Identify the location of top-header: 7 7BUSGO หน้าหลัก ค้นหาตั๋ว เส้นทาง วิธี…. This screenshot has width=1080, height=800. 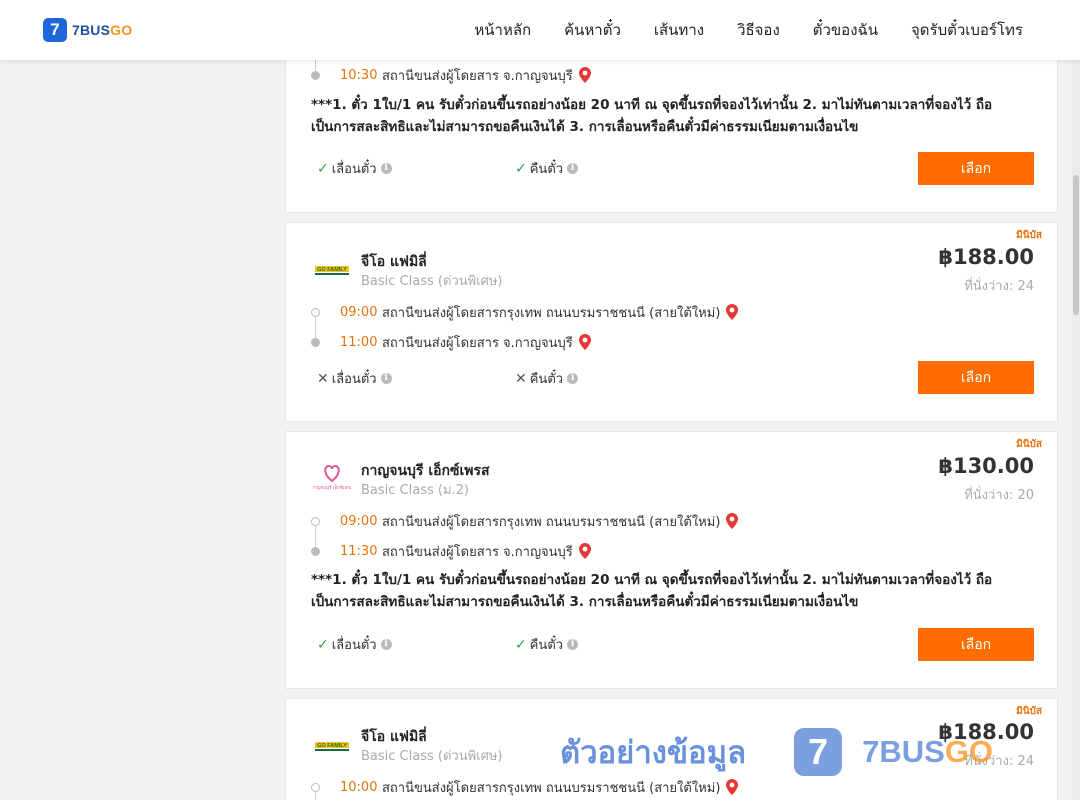
(540, 30).